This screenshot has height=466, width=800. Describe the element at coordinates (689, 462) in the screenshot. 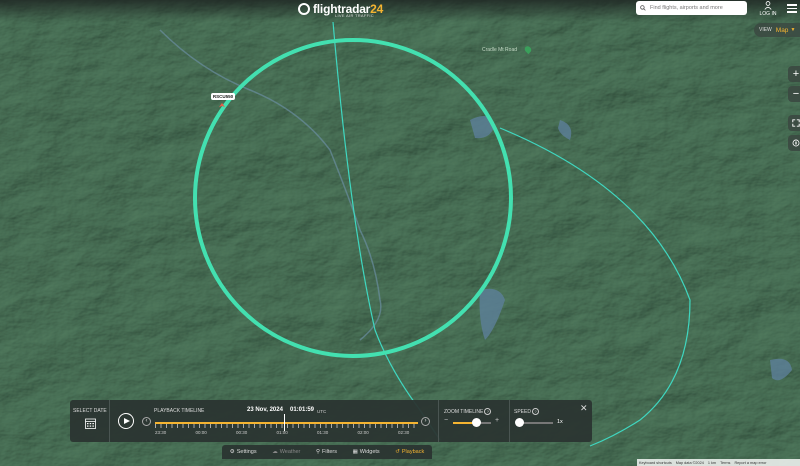

I see `map-data-text: Map data ©2024` at that location.